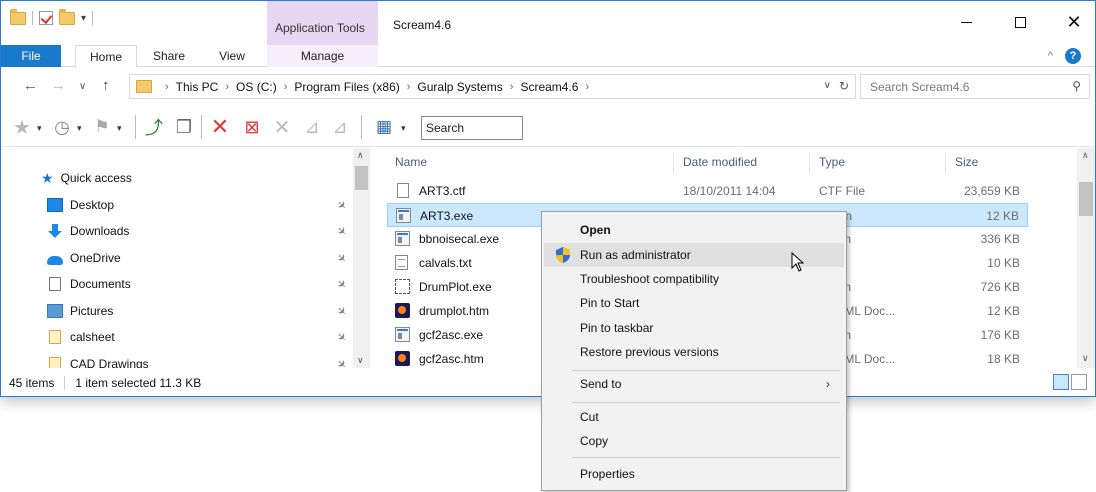 This screenshot has width=1096, height=492. I want to click on recent-locations-icon: ∨, so click(82, 86).